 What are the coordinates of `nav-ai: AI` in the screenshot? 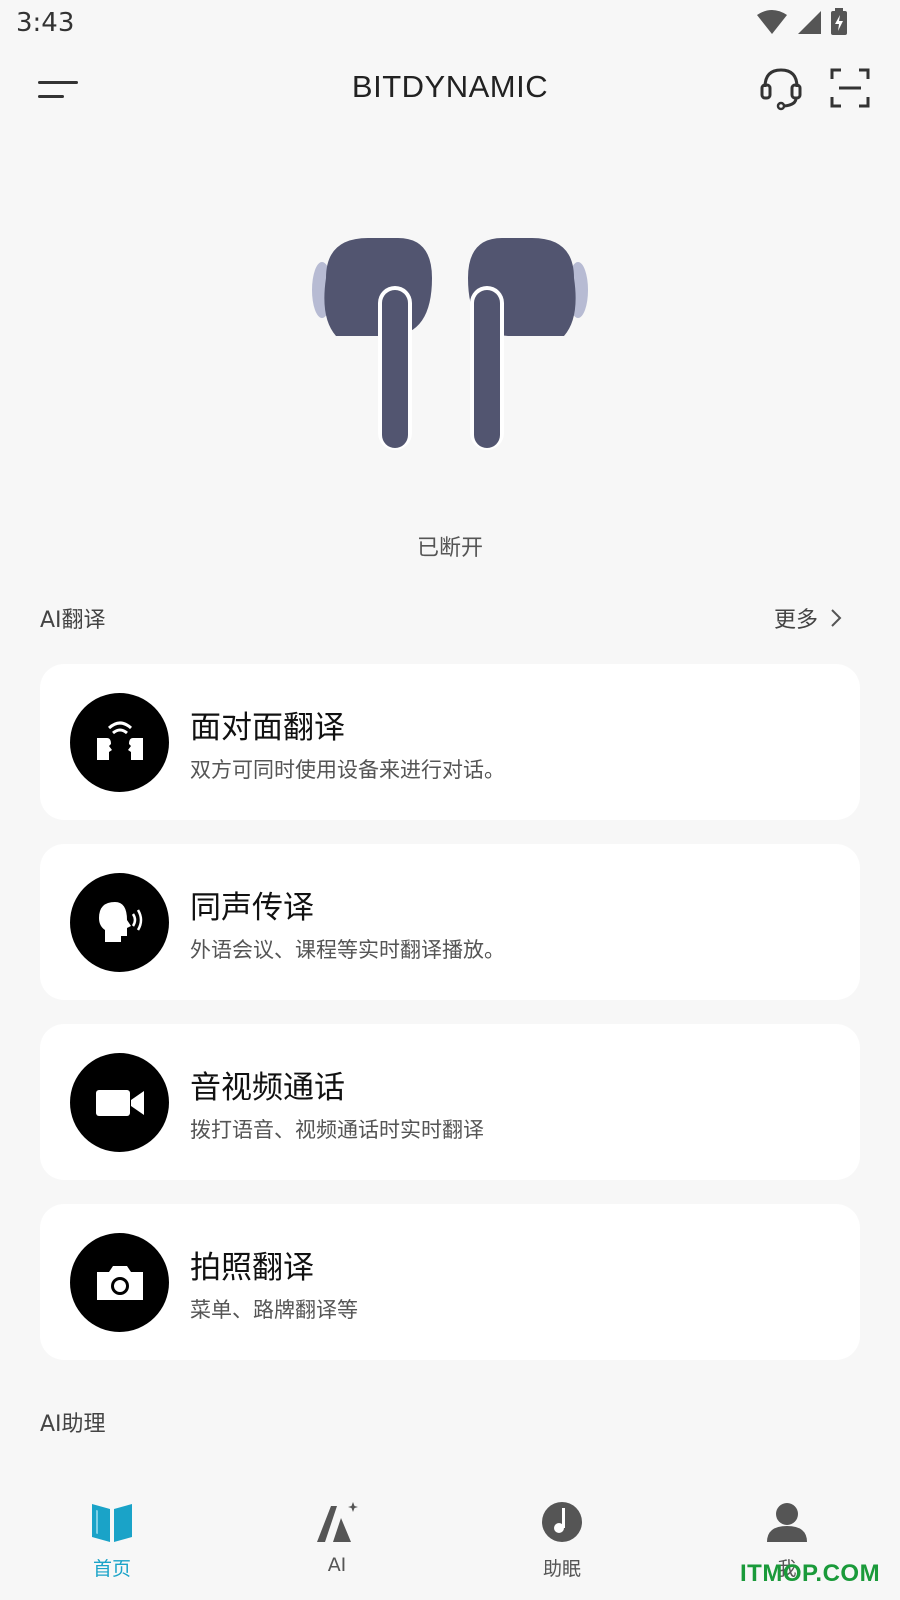 It's located at (337, 1518).